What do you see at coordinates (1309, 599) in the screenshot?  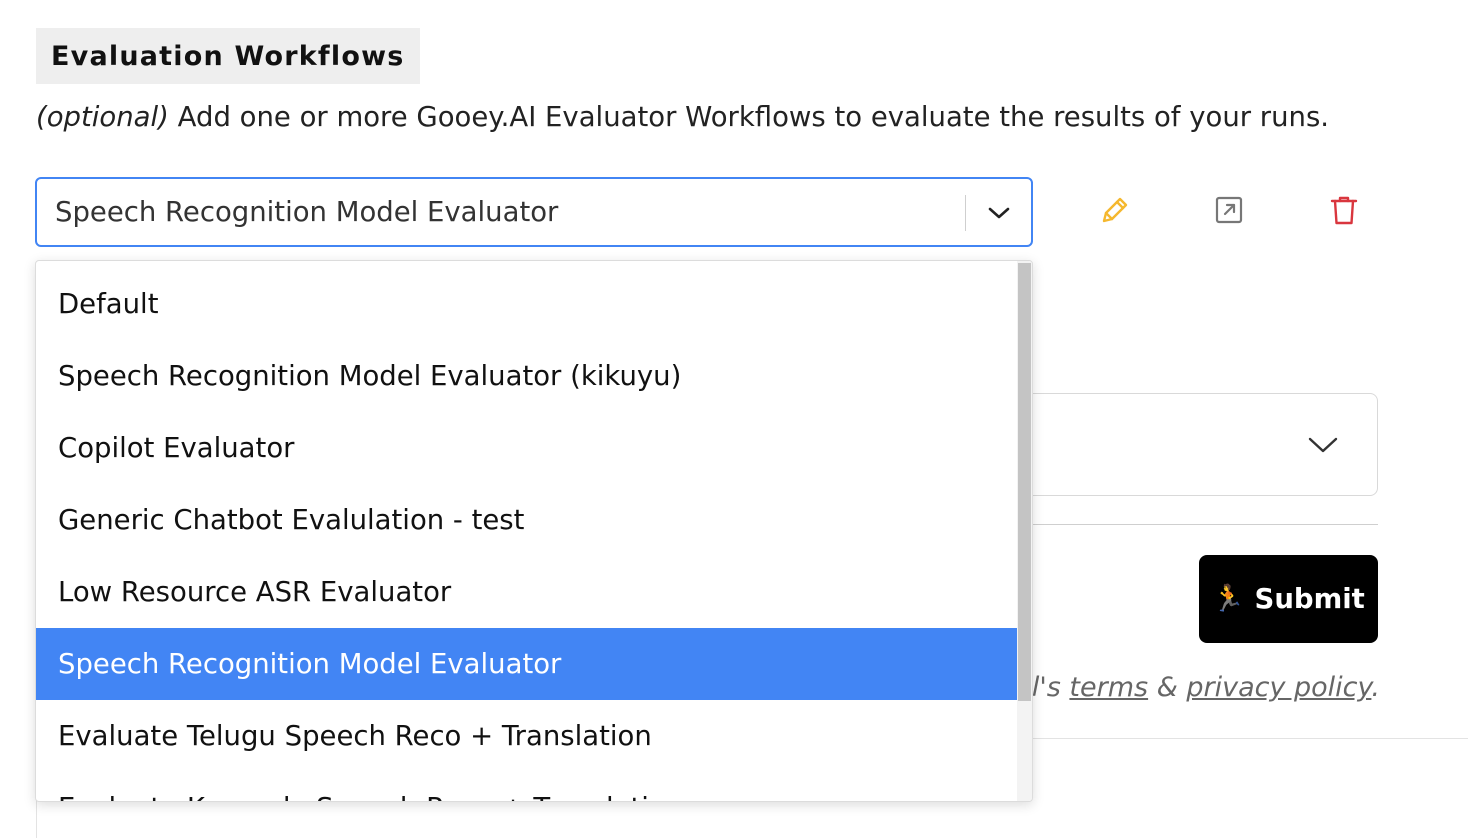 I see `submit-label: Submit` at bounding box center [1309, 599].